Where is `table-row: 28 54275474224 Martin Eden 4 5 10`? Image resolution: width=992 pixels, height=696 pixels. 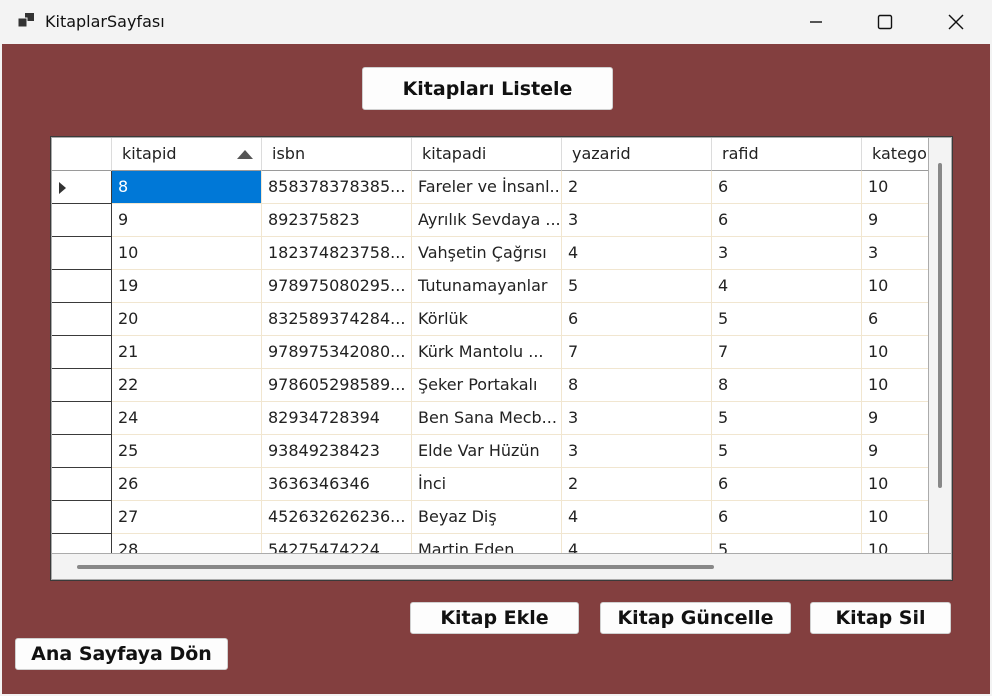
table-row: 28 54275474224 Martin Eden 4 5 10 is located at coordinates (490, 543).